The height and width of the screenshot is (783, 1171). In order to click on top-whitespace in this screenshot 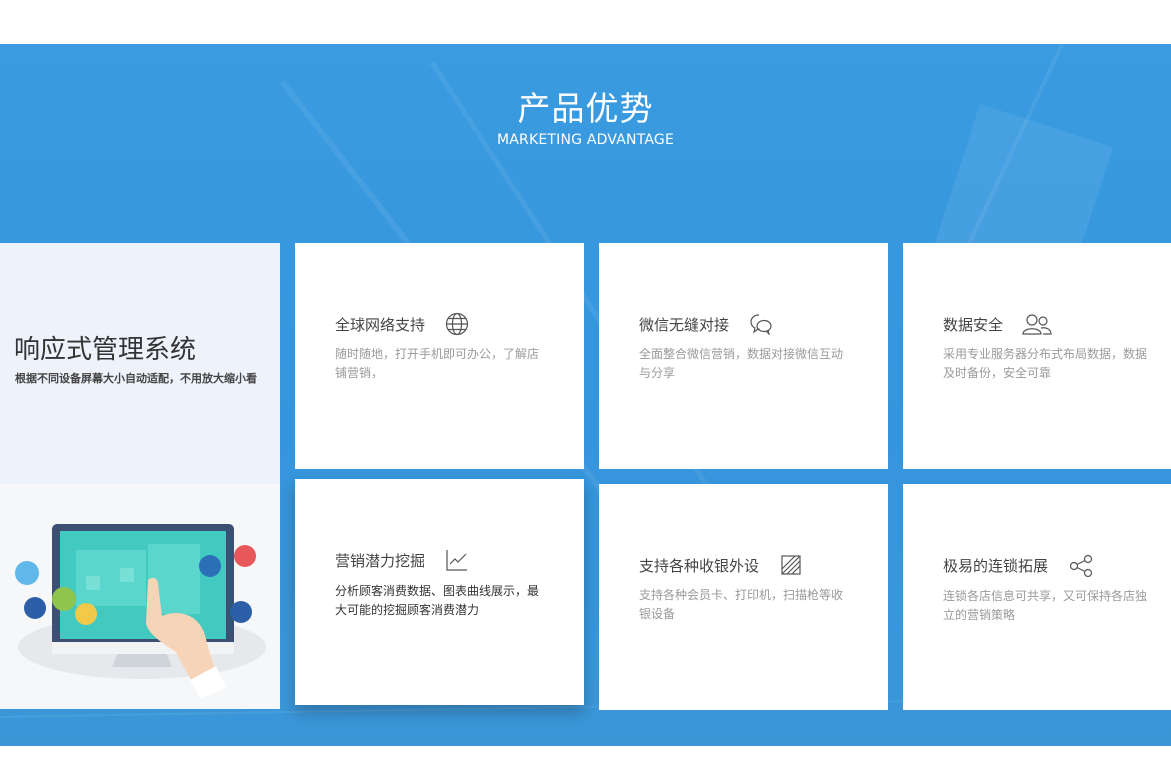, I will do `click(585, 22)`.